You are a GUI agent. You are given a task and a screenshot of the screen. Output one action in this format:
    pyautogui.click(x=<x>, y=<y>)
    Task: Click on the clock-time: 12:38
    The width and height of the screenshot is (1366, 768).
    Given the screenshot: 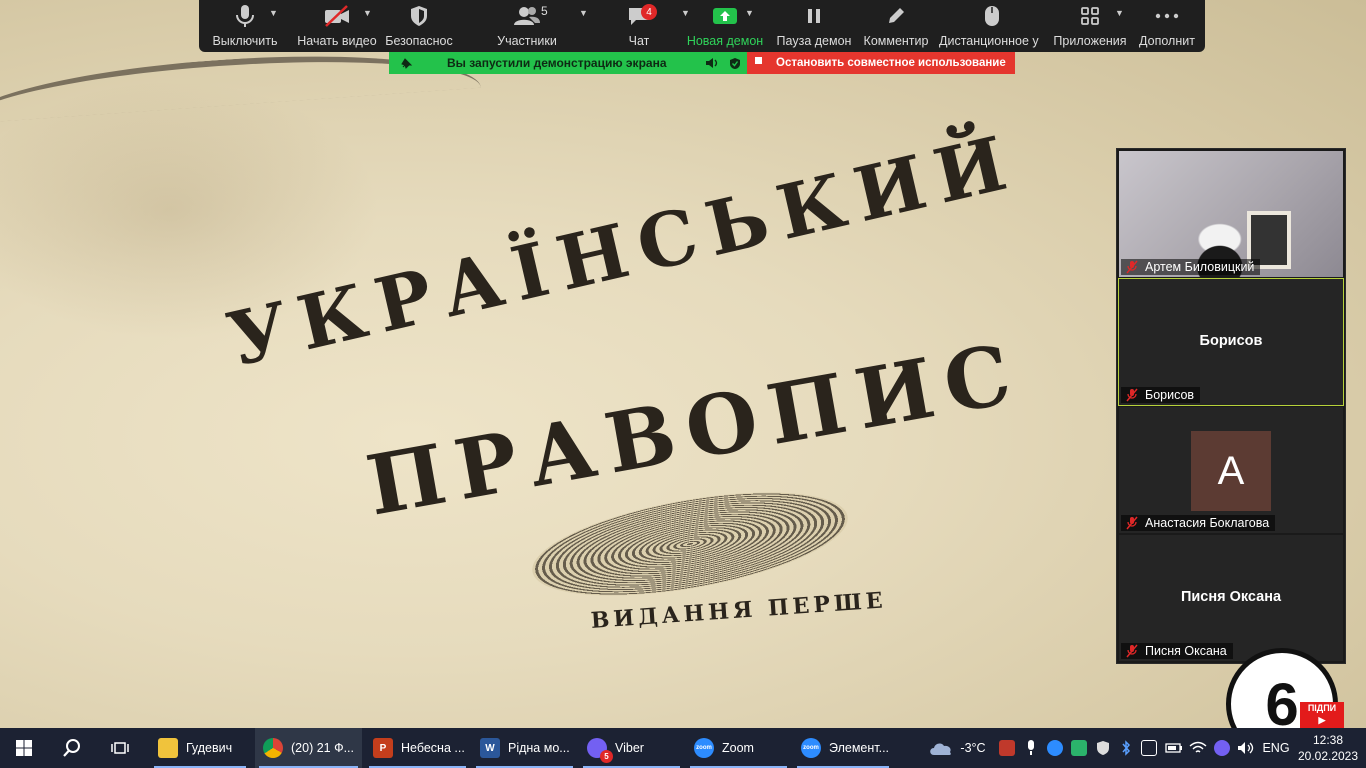 What is the action you would take?
    pyautogui.click(x=1328, y=740)
    